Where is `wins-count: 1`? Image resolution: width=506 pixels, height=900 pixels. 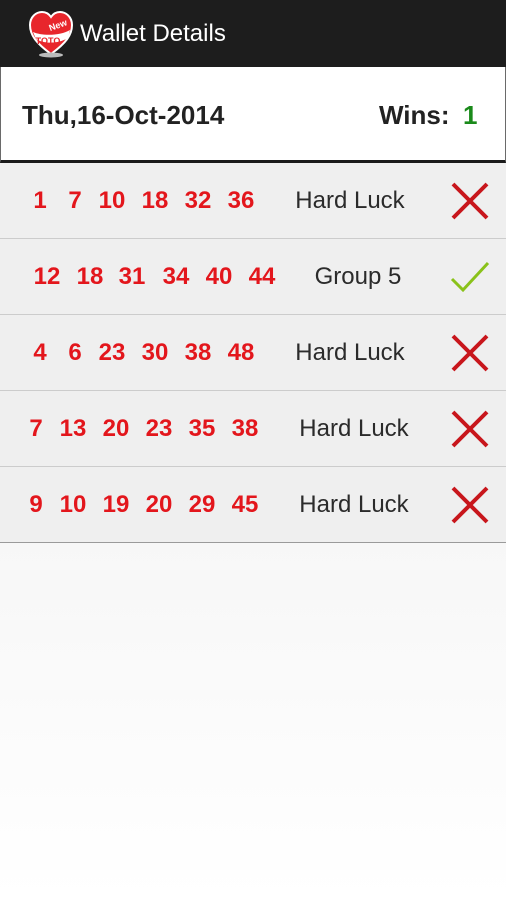
wins-count: 1 is located at coordinates (470, 115).